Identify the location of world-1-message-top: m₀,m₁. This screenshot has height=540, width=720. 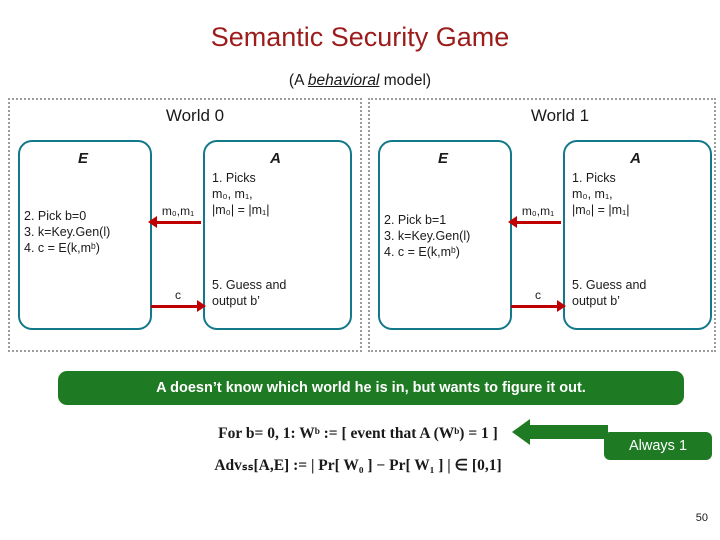
(538, 211).